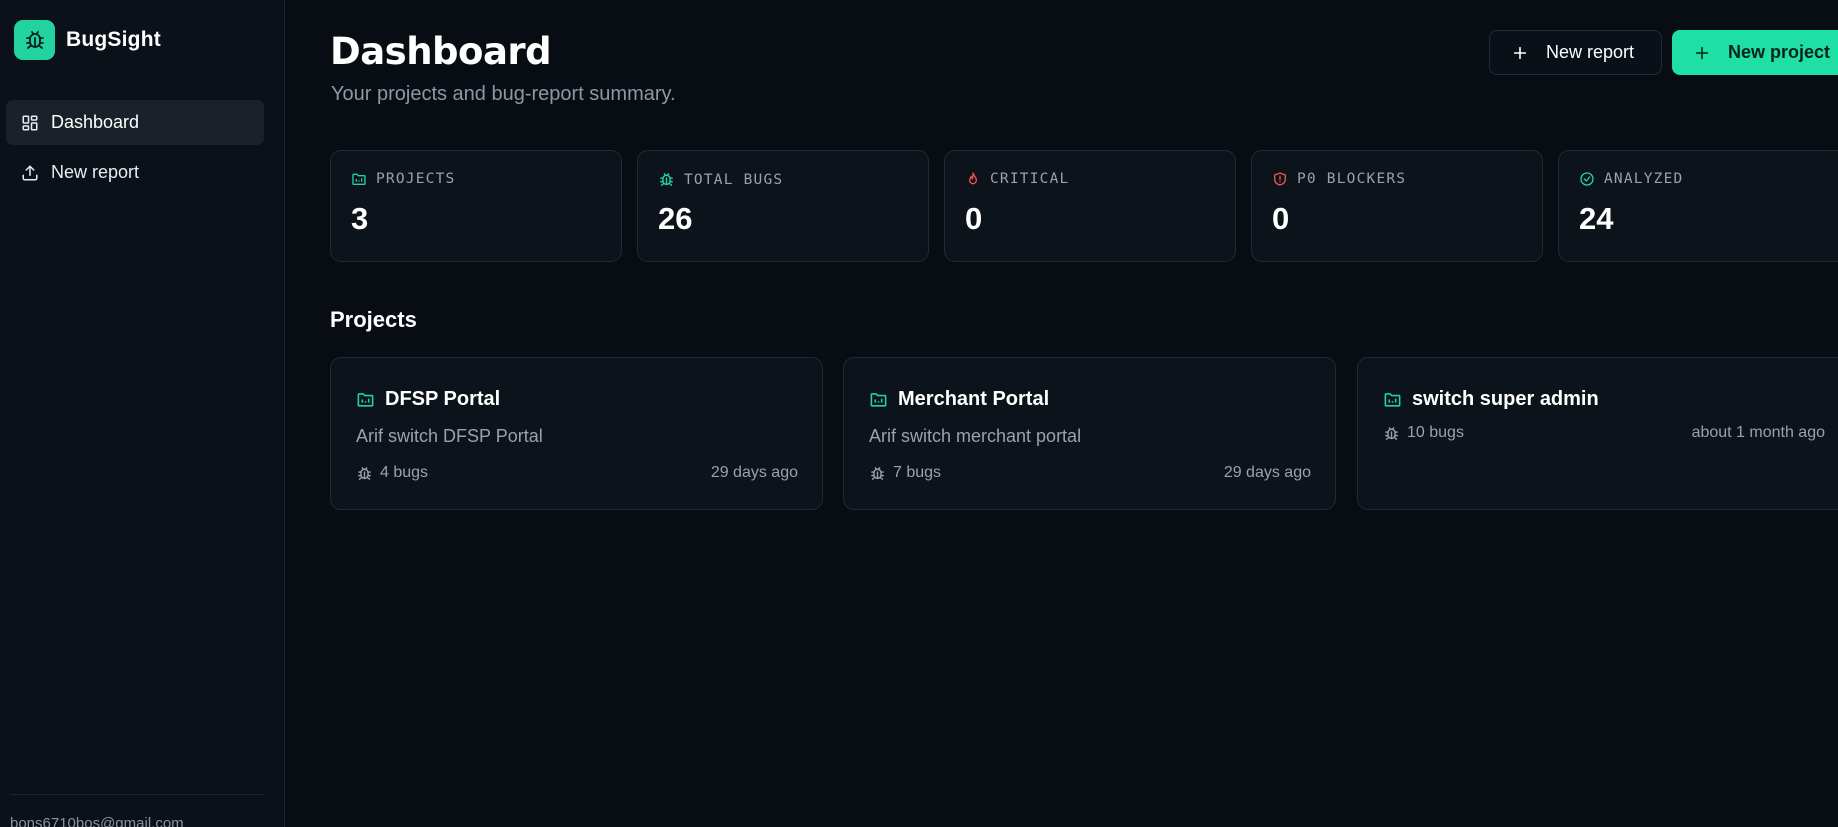 The image size is (1838, 827). I want to click on brand: BugSight, so click(87, 40).